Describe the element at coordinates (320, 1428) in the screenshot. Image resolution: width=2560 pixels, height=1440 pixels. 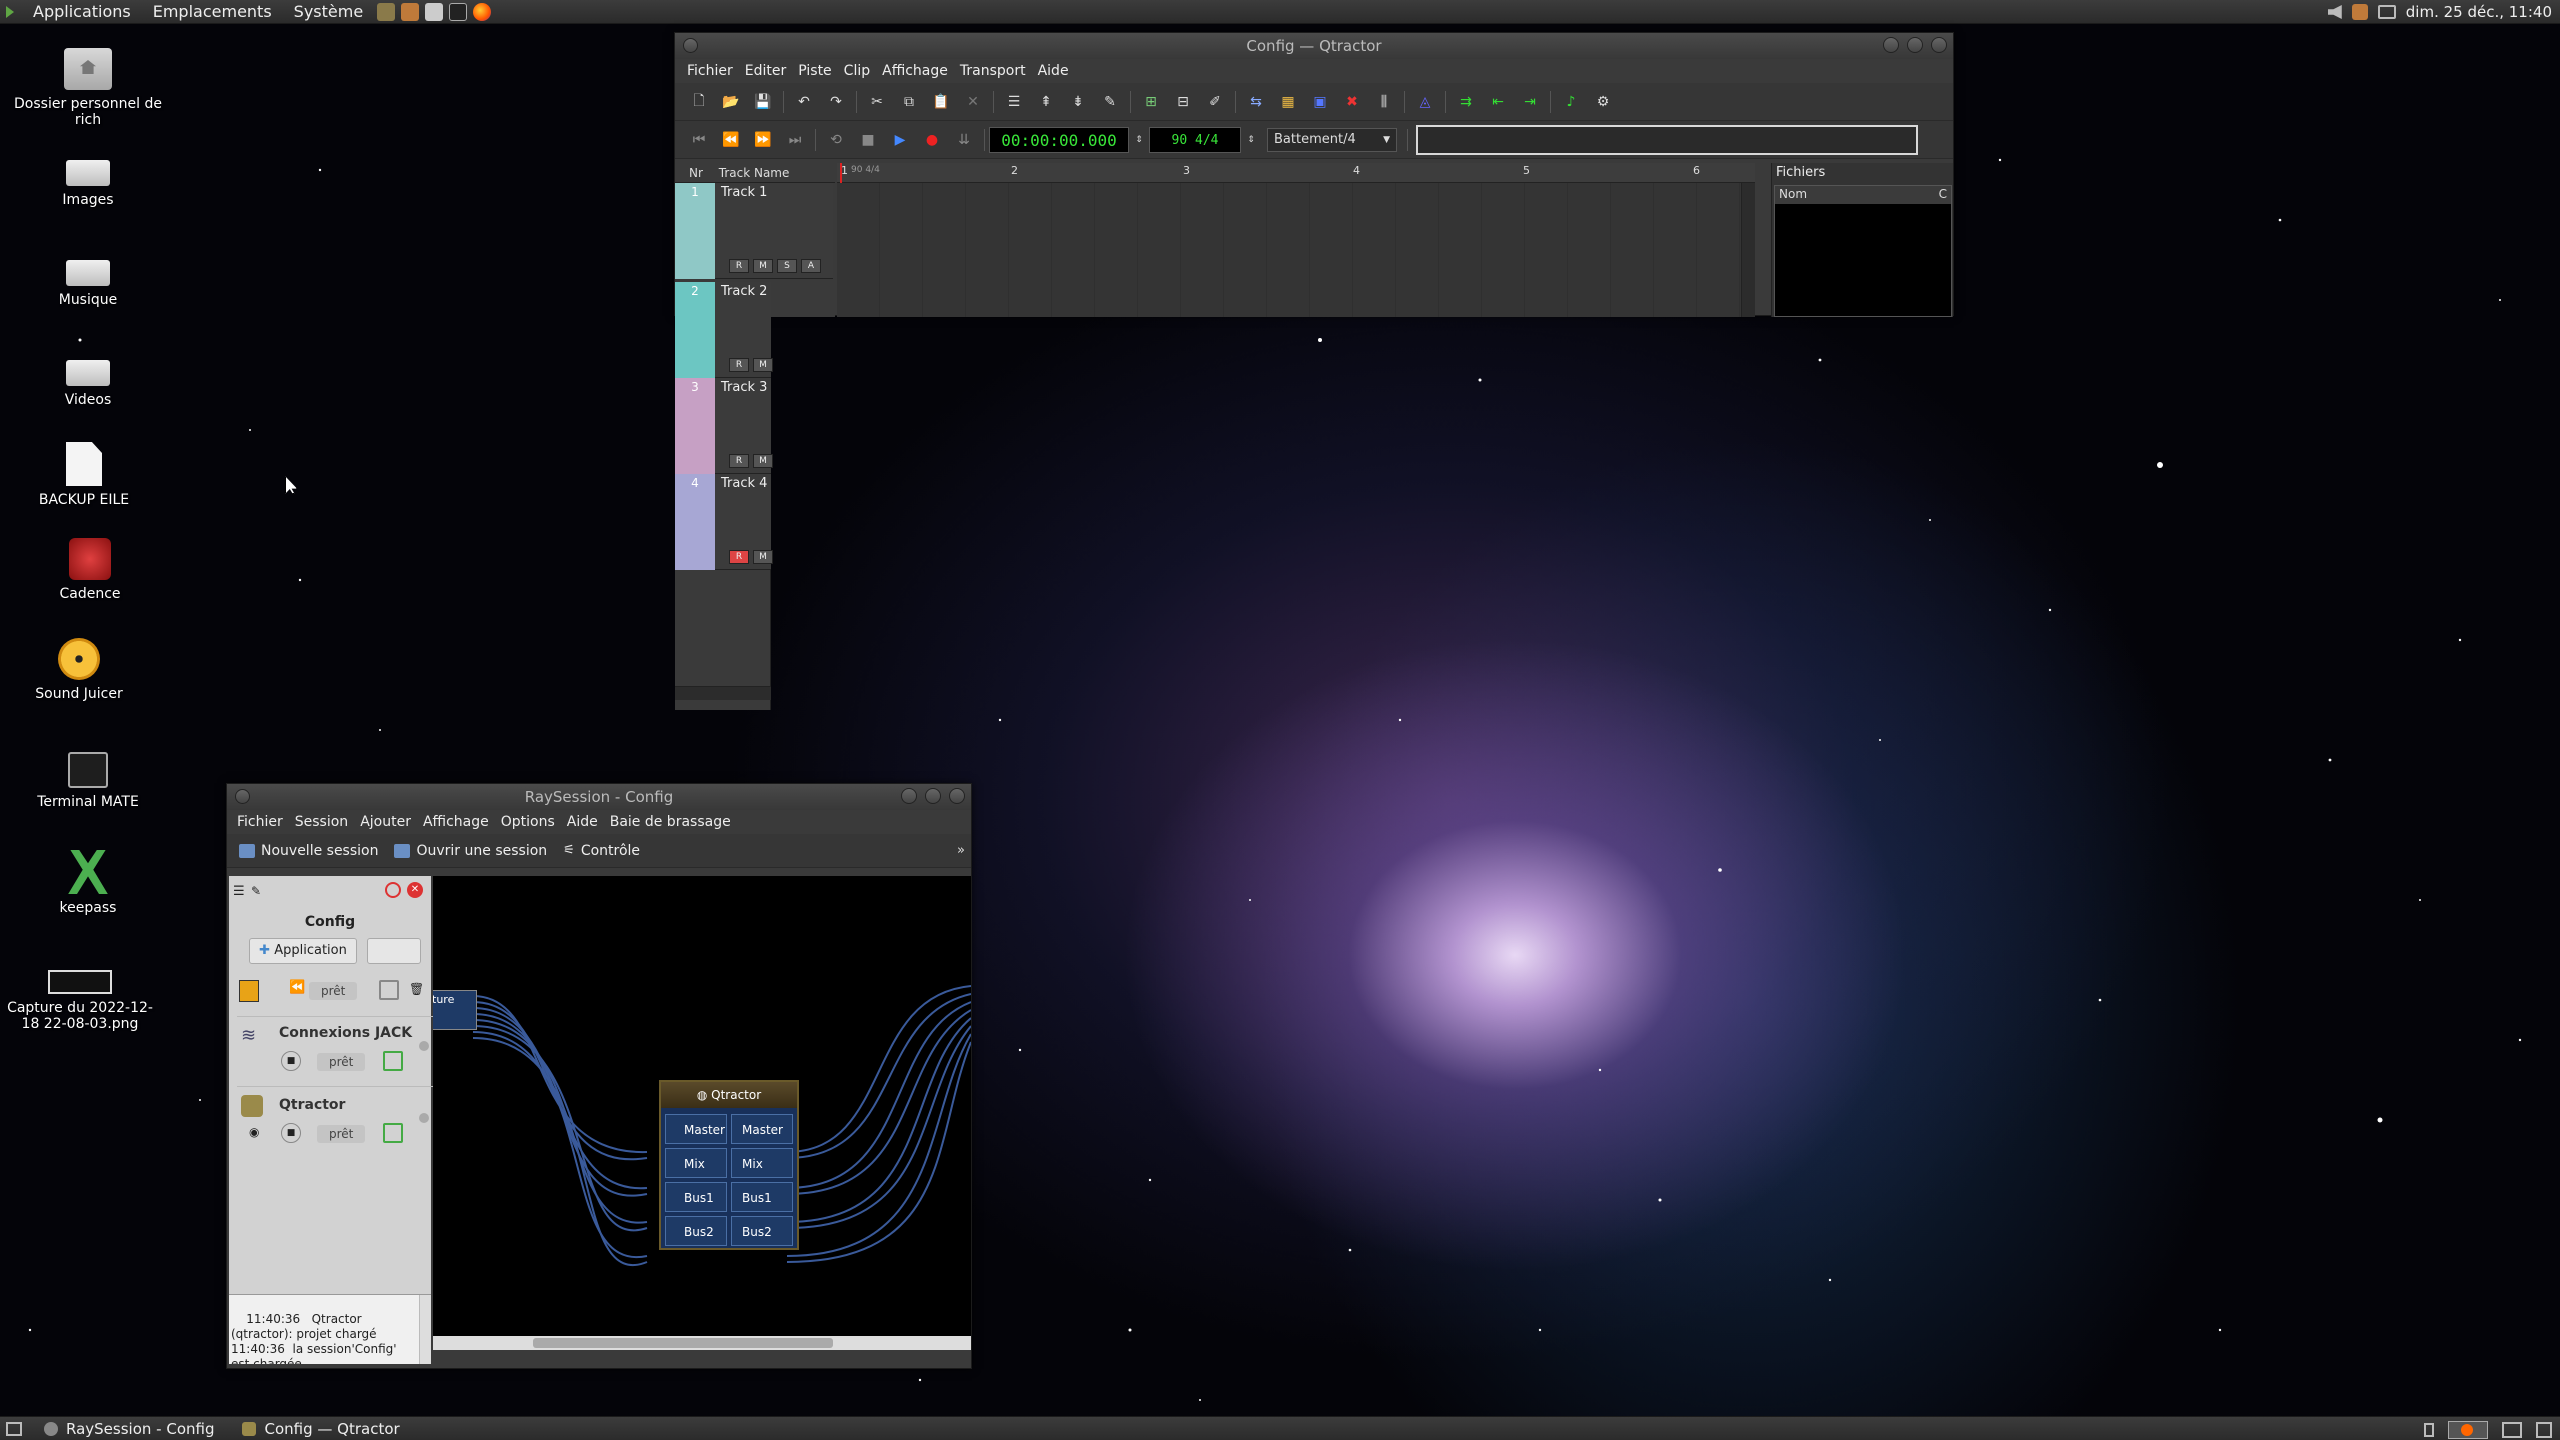
I see `taskbar-item-qtractor: Config — Qtractor` at that location.